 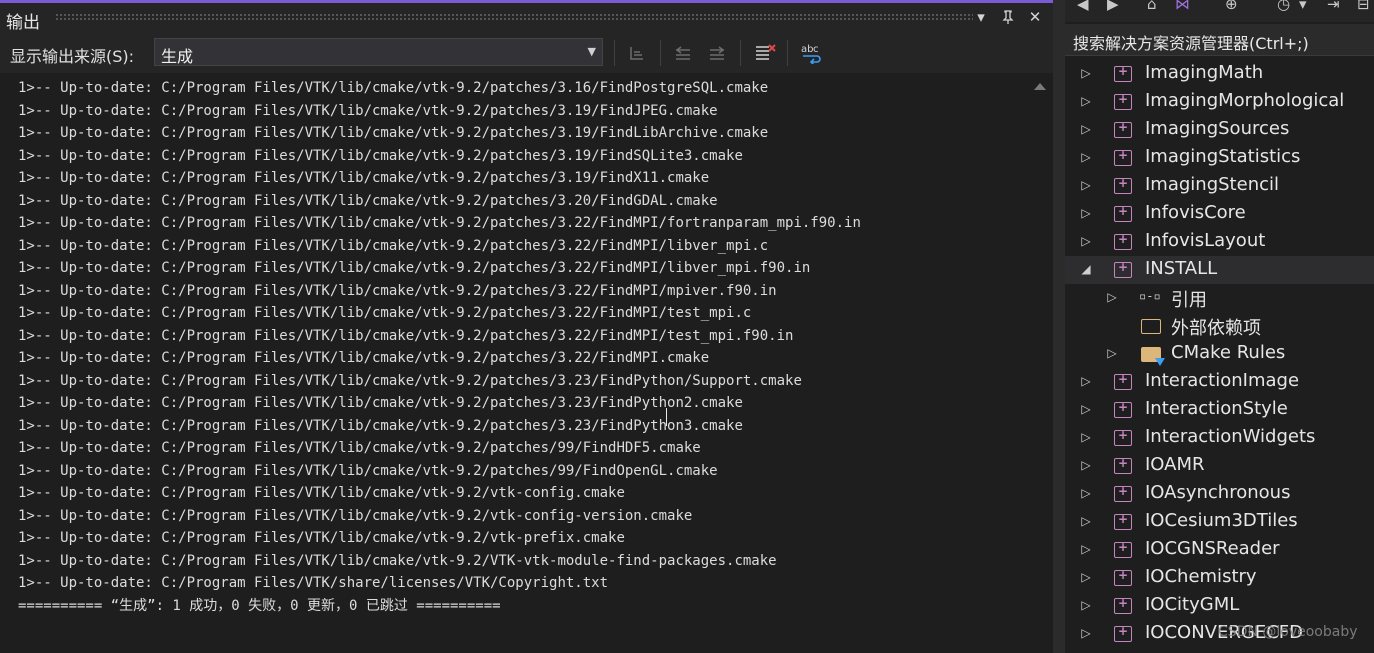 What do you see at coordinates (1039, 363) in the screenshot?
I see `vertical-scrollbar` at bounding box center [1039, 363].